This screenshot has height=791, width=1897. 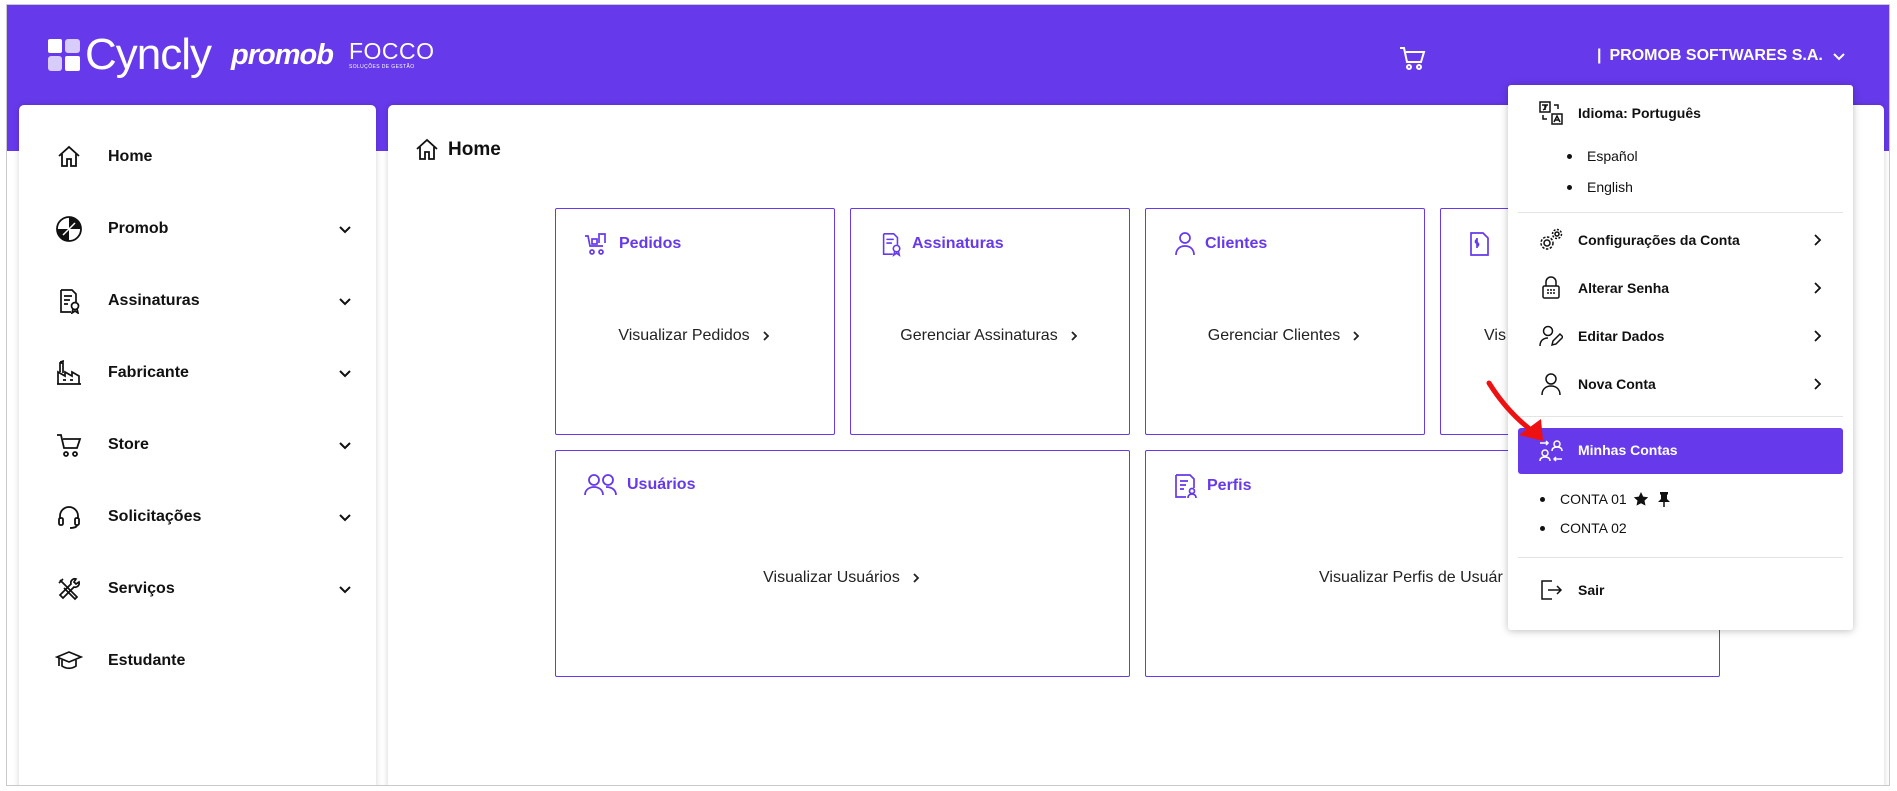 I want to click on pin-icon, so click(x=1664, y=499).